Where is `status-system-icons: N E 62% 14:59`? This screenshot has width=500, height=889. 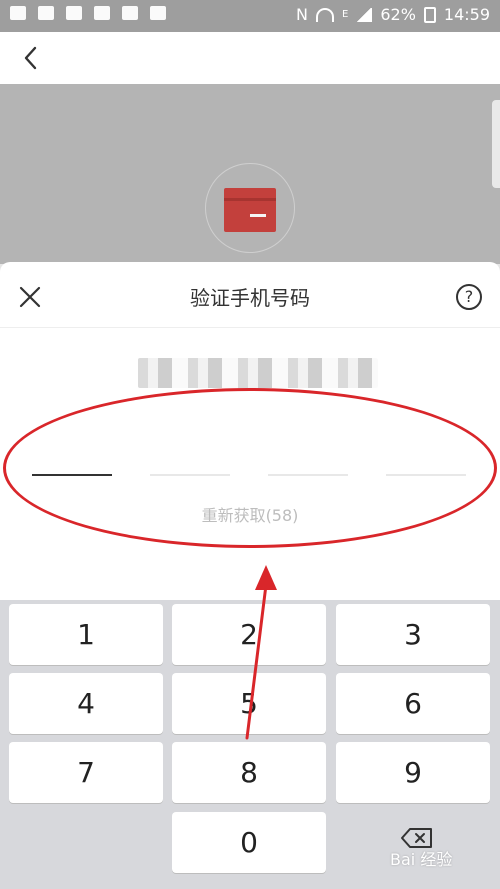
status-system-icons: N E 62% 14:59 is located at coordinates (393, 14).